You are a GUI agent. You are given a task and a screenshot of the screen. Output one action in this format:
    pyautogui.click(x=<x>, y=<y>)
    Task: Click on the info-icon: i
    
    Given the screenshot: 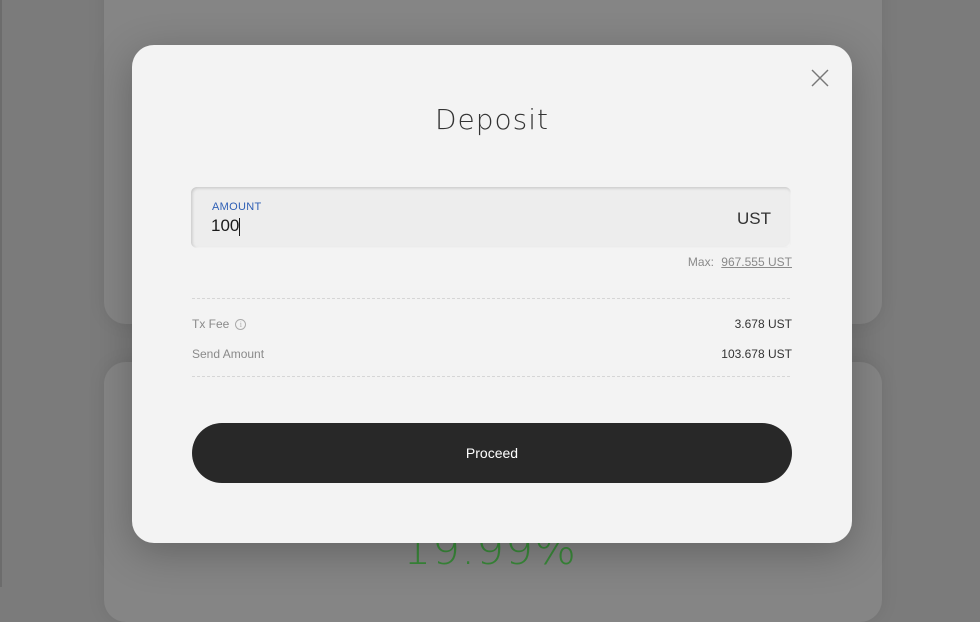 What is the action you would take?
    pyautogui.click(x=241, y=324)
    